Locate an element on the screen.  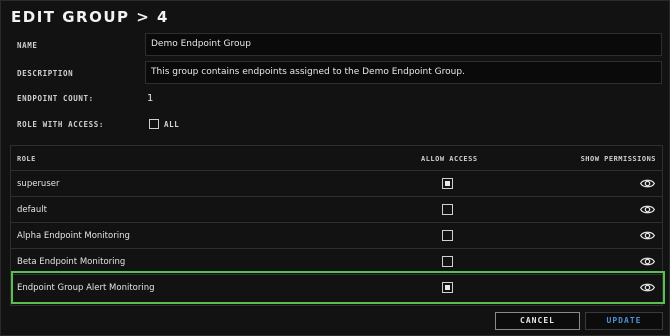
all-roles-label: ALL is located at coordinates (172, 124).